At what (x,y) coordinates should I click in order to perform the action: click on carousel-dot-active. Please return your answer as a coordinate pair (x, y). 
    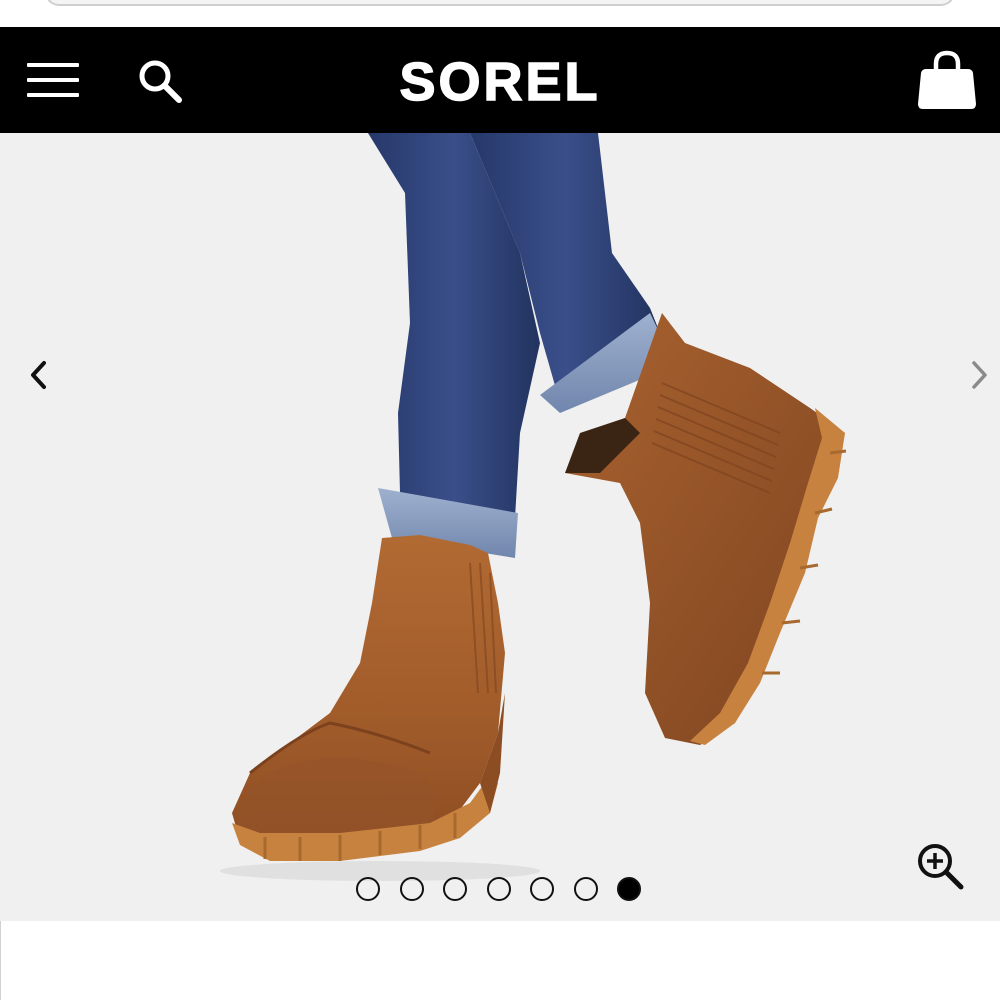
    Looking at the image, I should click on (629, 889).